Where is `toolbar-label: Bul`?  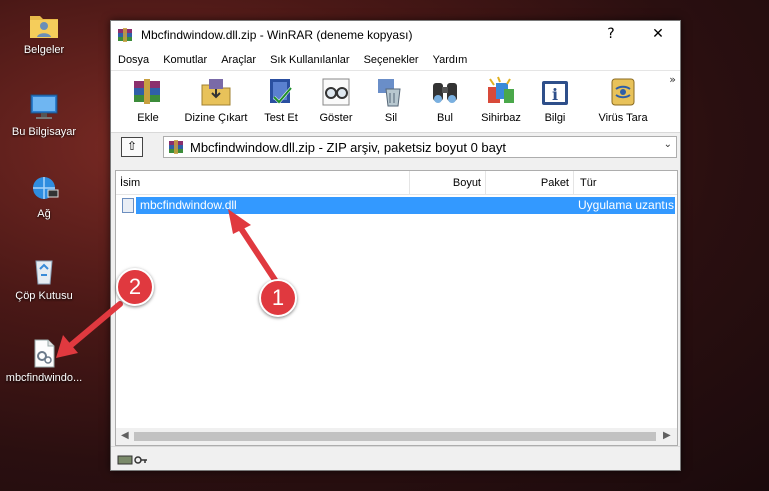
toolbar-label: Bul is located at coordinates (445, 118).